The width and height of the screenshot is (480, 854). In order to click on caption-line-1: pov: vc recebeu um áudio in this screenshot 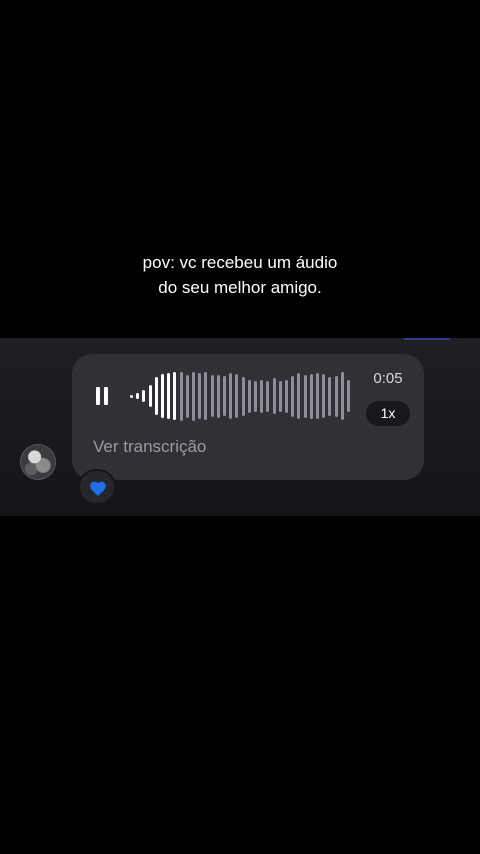, I will do `click(240, 262)`.